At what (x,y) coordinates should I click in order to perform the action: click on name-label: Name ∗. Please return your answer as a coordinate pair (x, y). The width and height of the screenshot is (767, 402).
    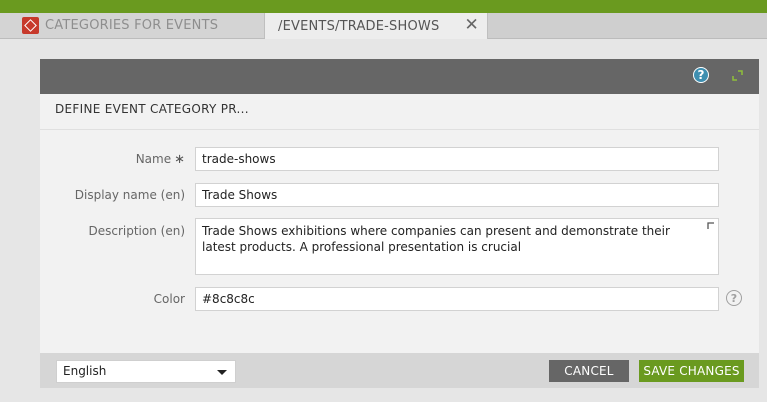
    Looking at the image, I should click on (160, 159).